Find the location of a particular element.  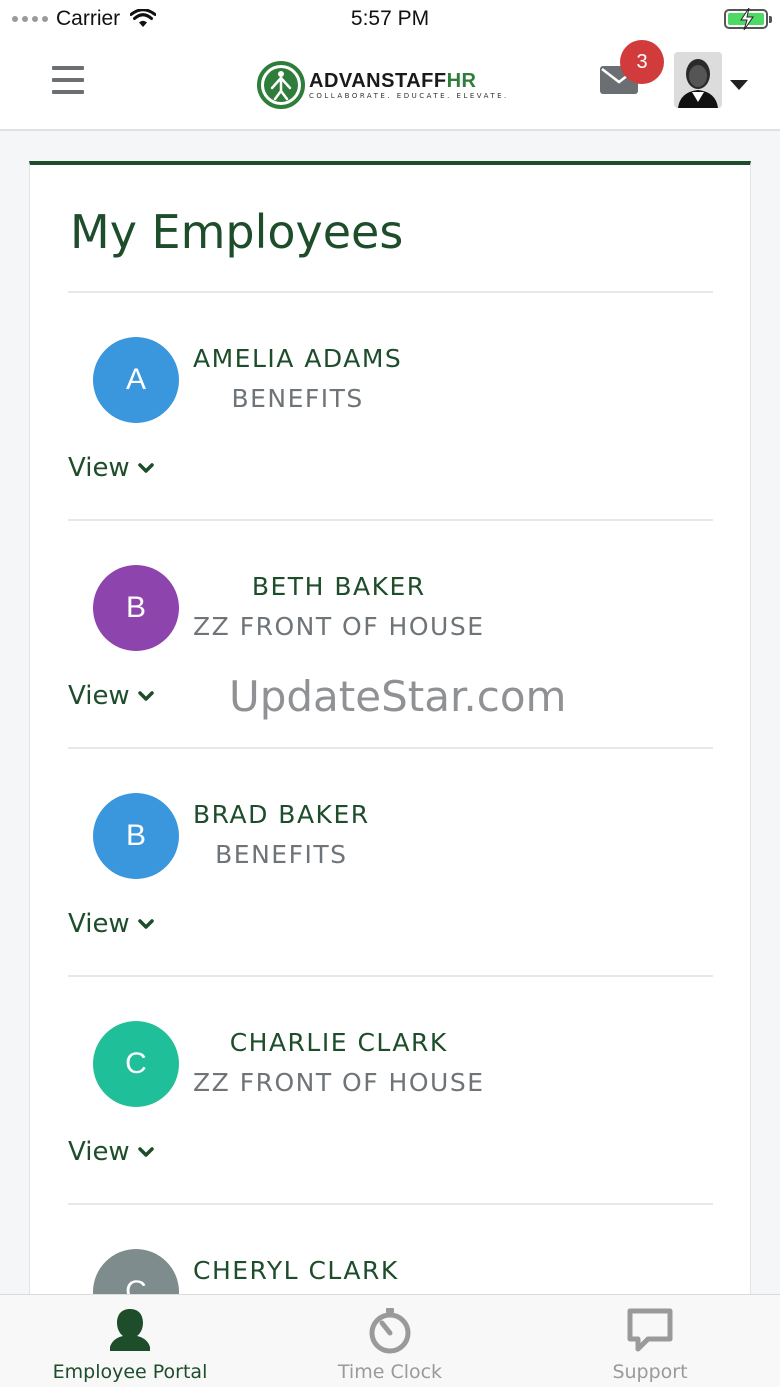

status-bar: Carrier 5:57 PM is located at coordinates (390, 20).